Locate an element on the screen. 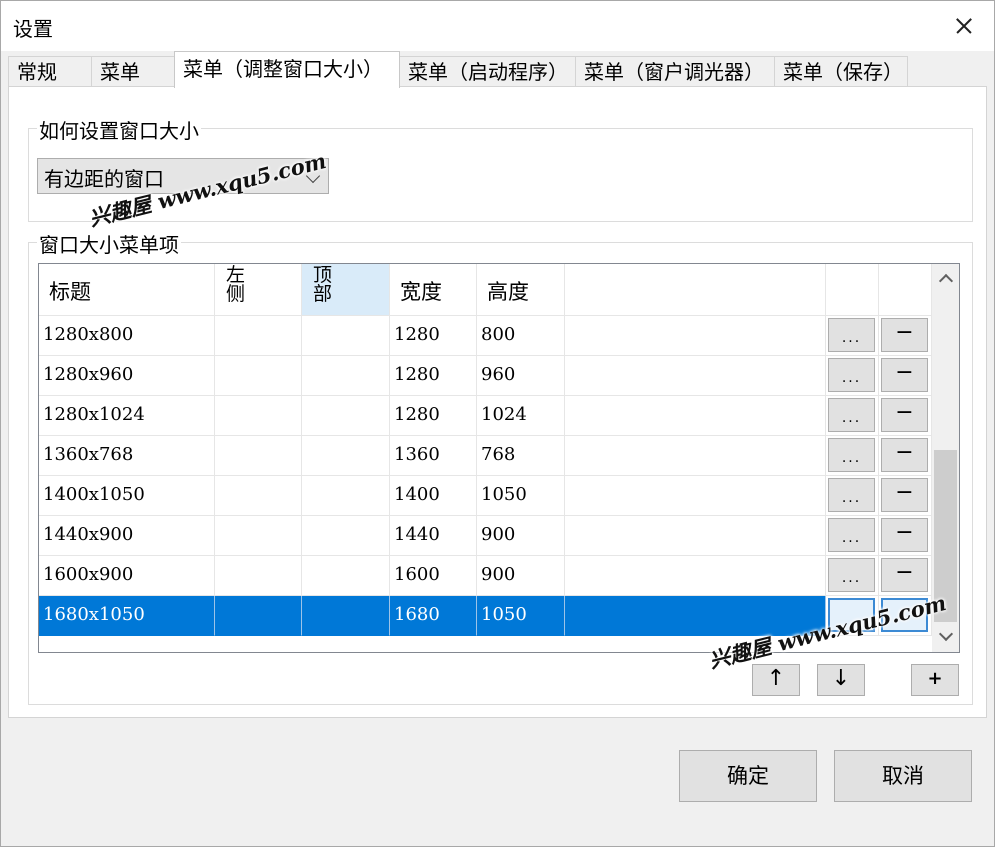 The image size is (995, 847). table-row: 1280x800 1280 800... − is located at coordinates (499, 336).